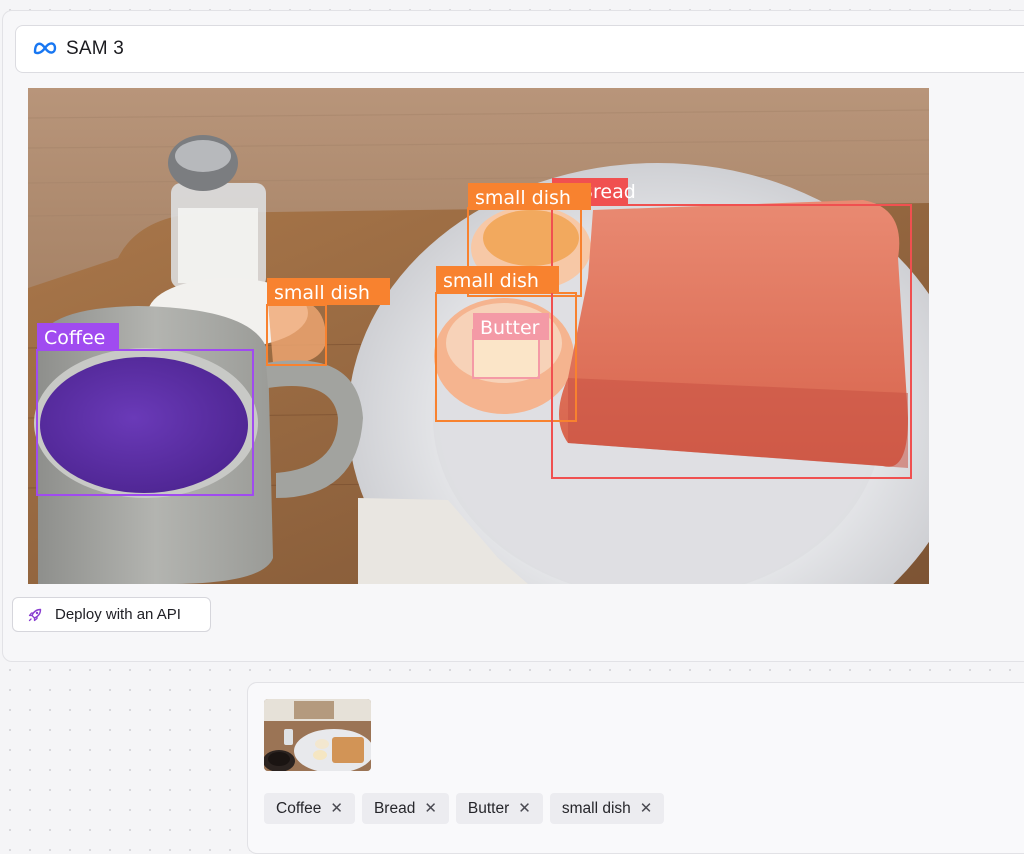 This screenshot has width=1024, height=854. Describe the element at coordinates (322, 293) in the screenshot. I see `small-dish-tag-1-label: small dish` at that location.